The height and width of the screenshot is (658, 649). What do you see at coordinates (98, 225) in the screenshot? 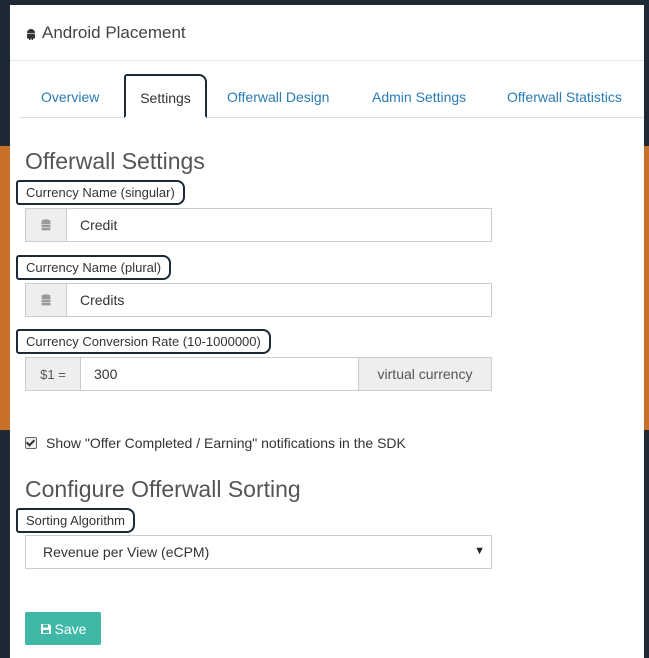
I see `currency-singular-input: Credit` at bounding box center [98, 225].